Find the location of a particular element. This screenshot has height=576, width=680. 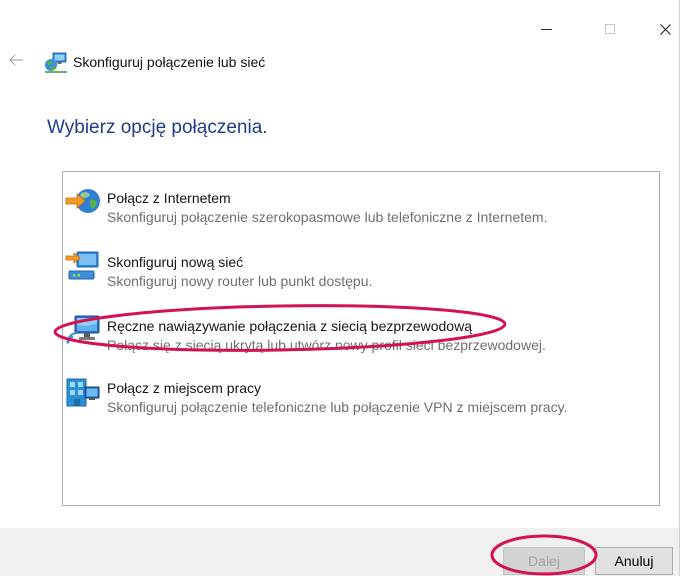

router-icon is located at coordinates (83, 265).